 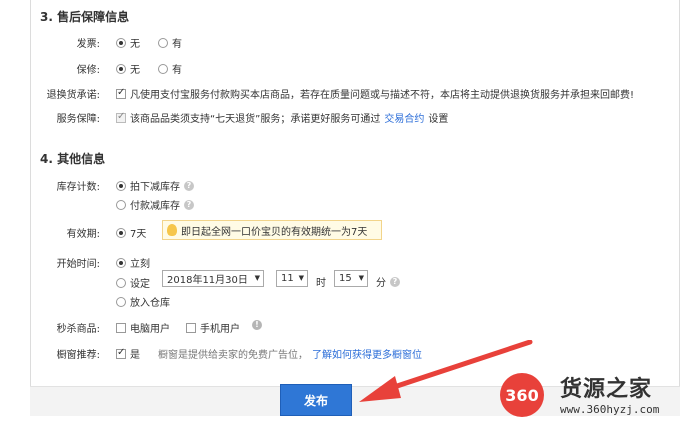 I want to click on stock-option-payment: 付款减库存 ?, so click(x=155, y=204).